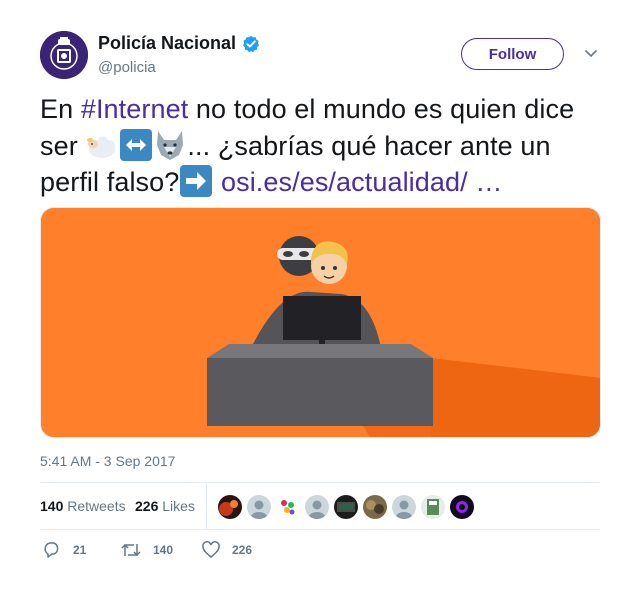  Describe the element at coordinates (96, 506) in the screenshot. I see `retweets-label: Retweets` at that location.